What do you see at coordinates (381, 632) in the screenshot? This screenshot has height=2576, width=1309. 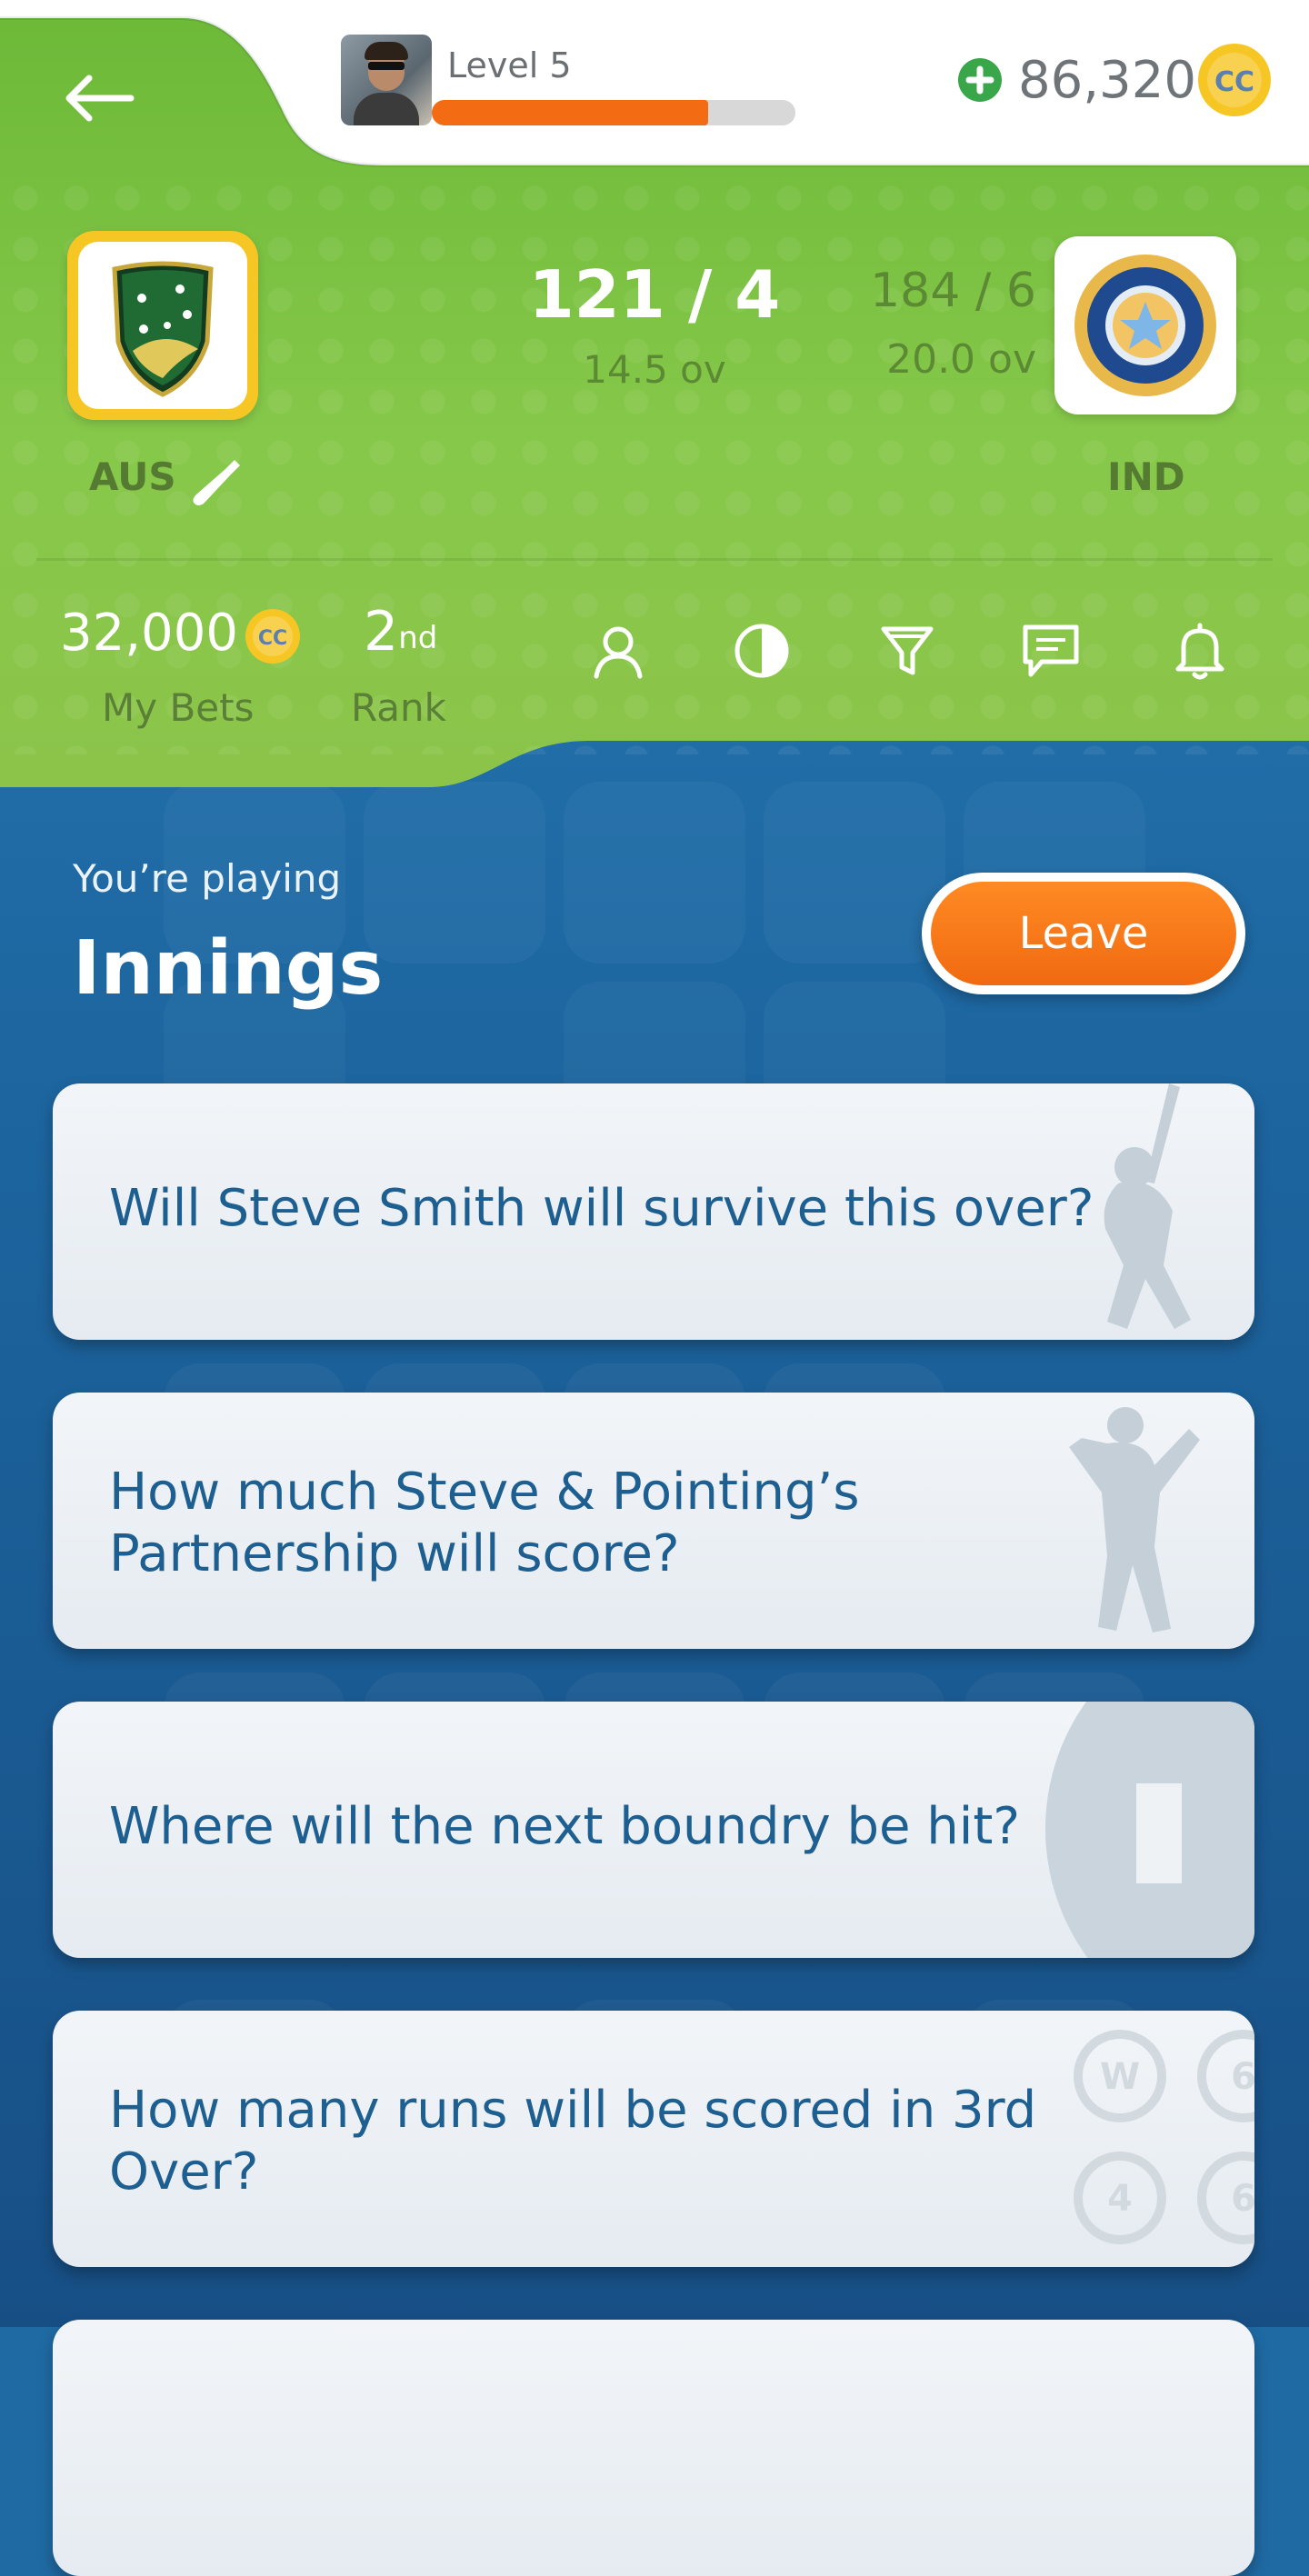 I see `rank-number: 2` at bounding box center [381, 632].